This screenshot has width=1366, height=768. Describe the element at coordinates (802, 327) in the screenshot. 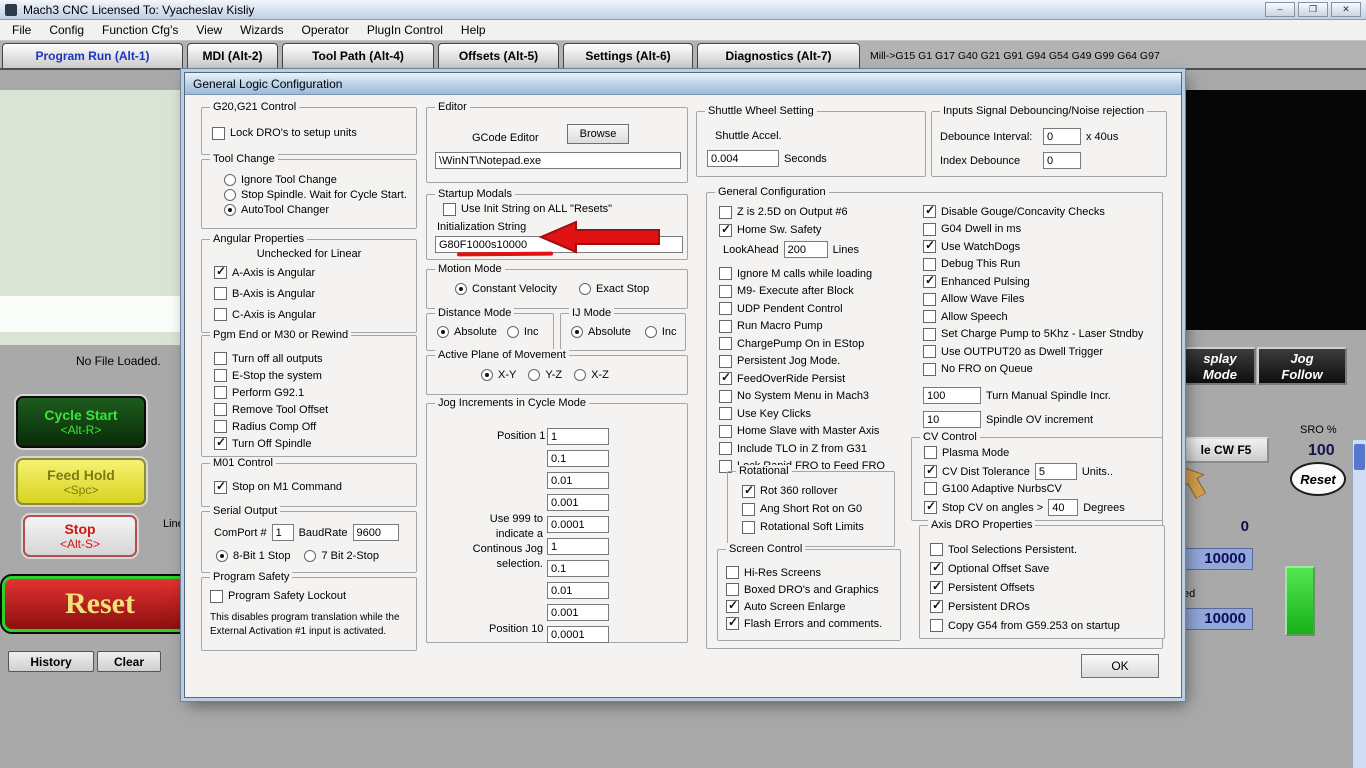

I see `checkbox-run-macro-pump: Run Macro Pump` at that location.